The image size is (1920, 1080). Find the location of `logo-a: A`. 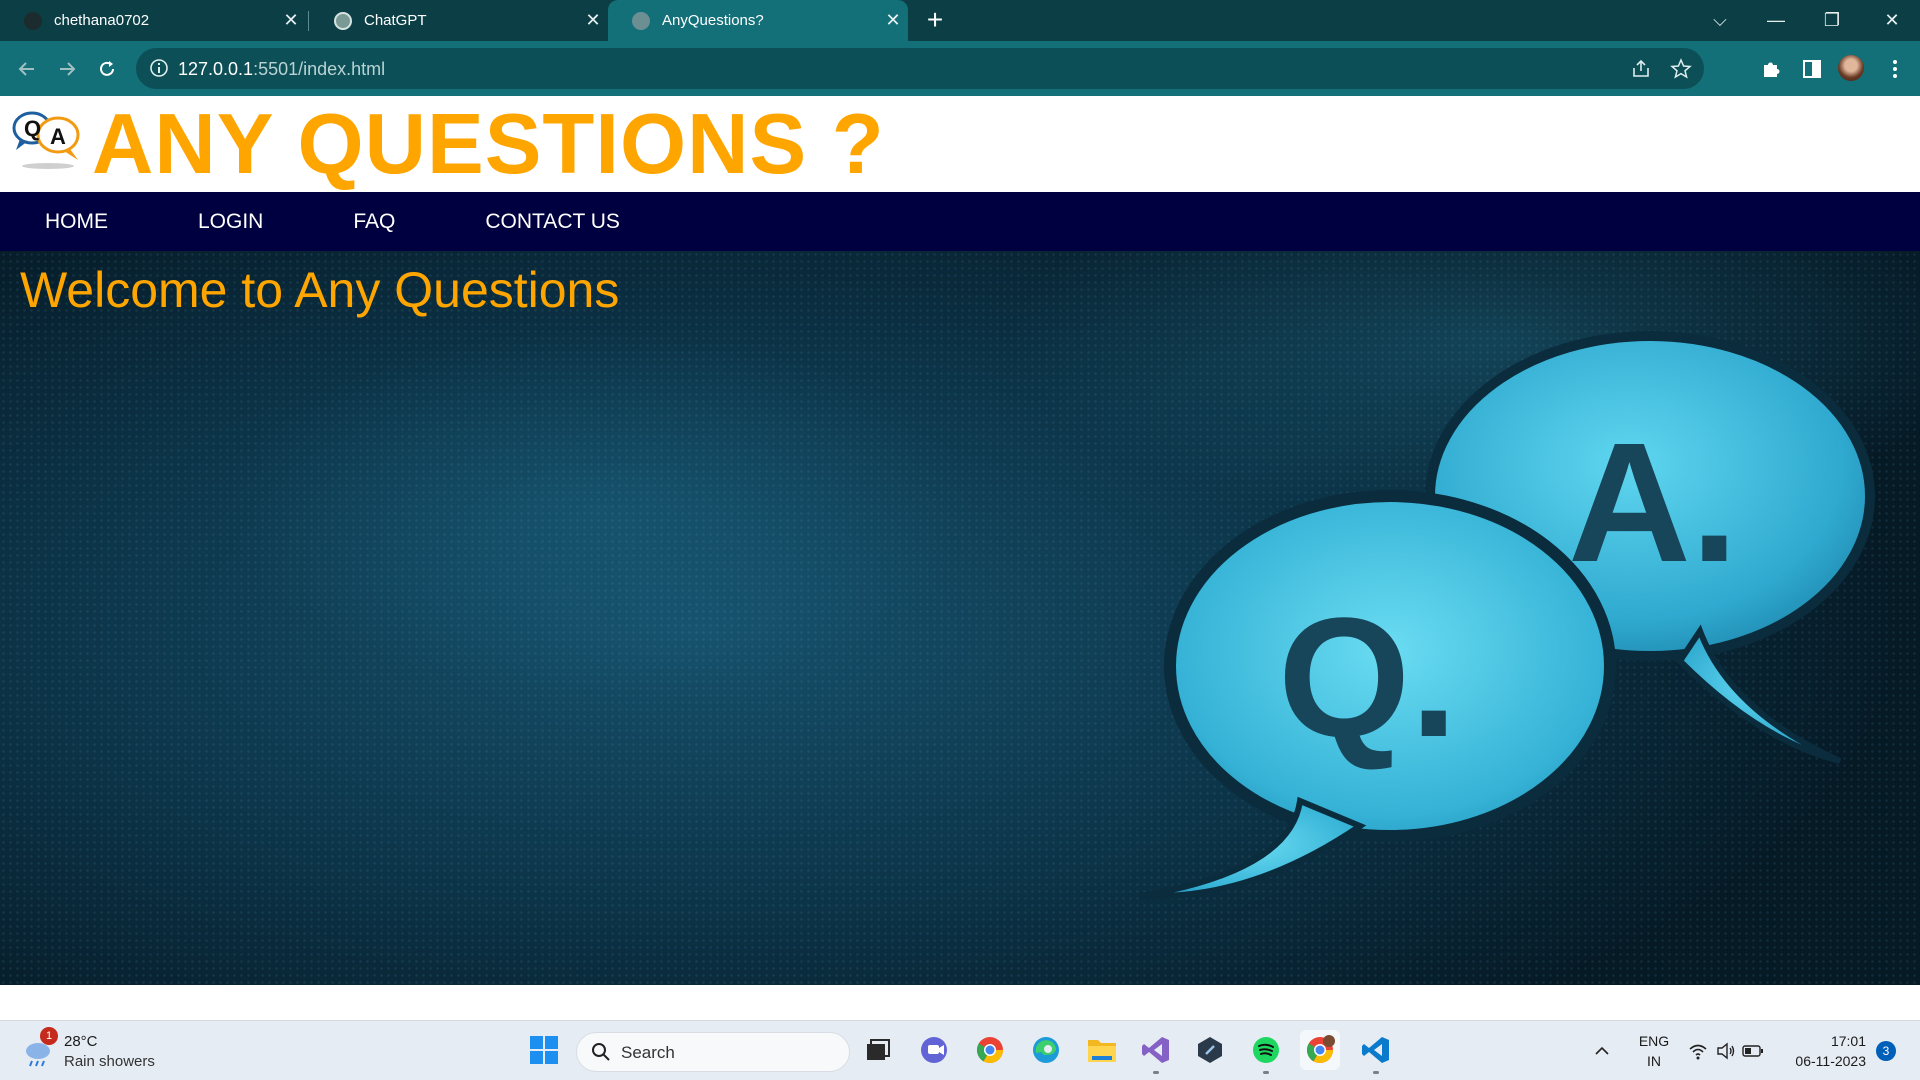

logo-a: A is located at coordinates (58, 136).